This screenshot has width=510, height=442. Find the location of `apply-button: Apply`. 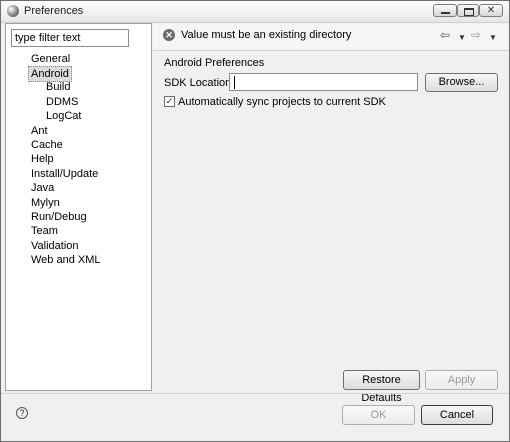

apply-button: Apply is located at coordinates (461, 380).